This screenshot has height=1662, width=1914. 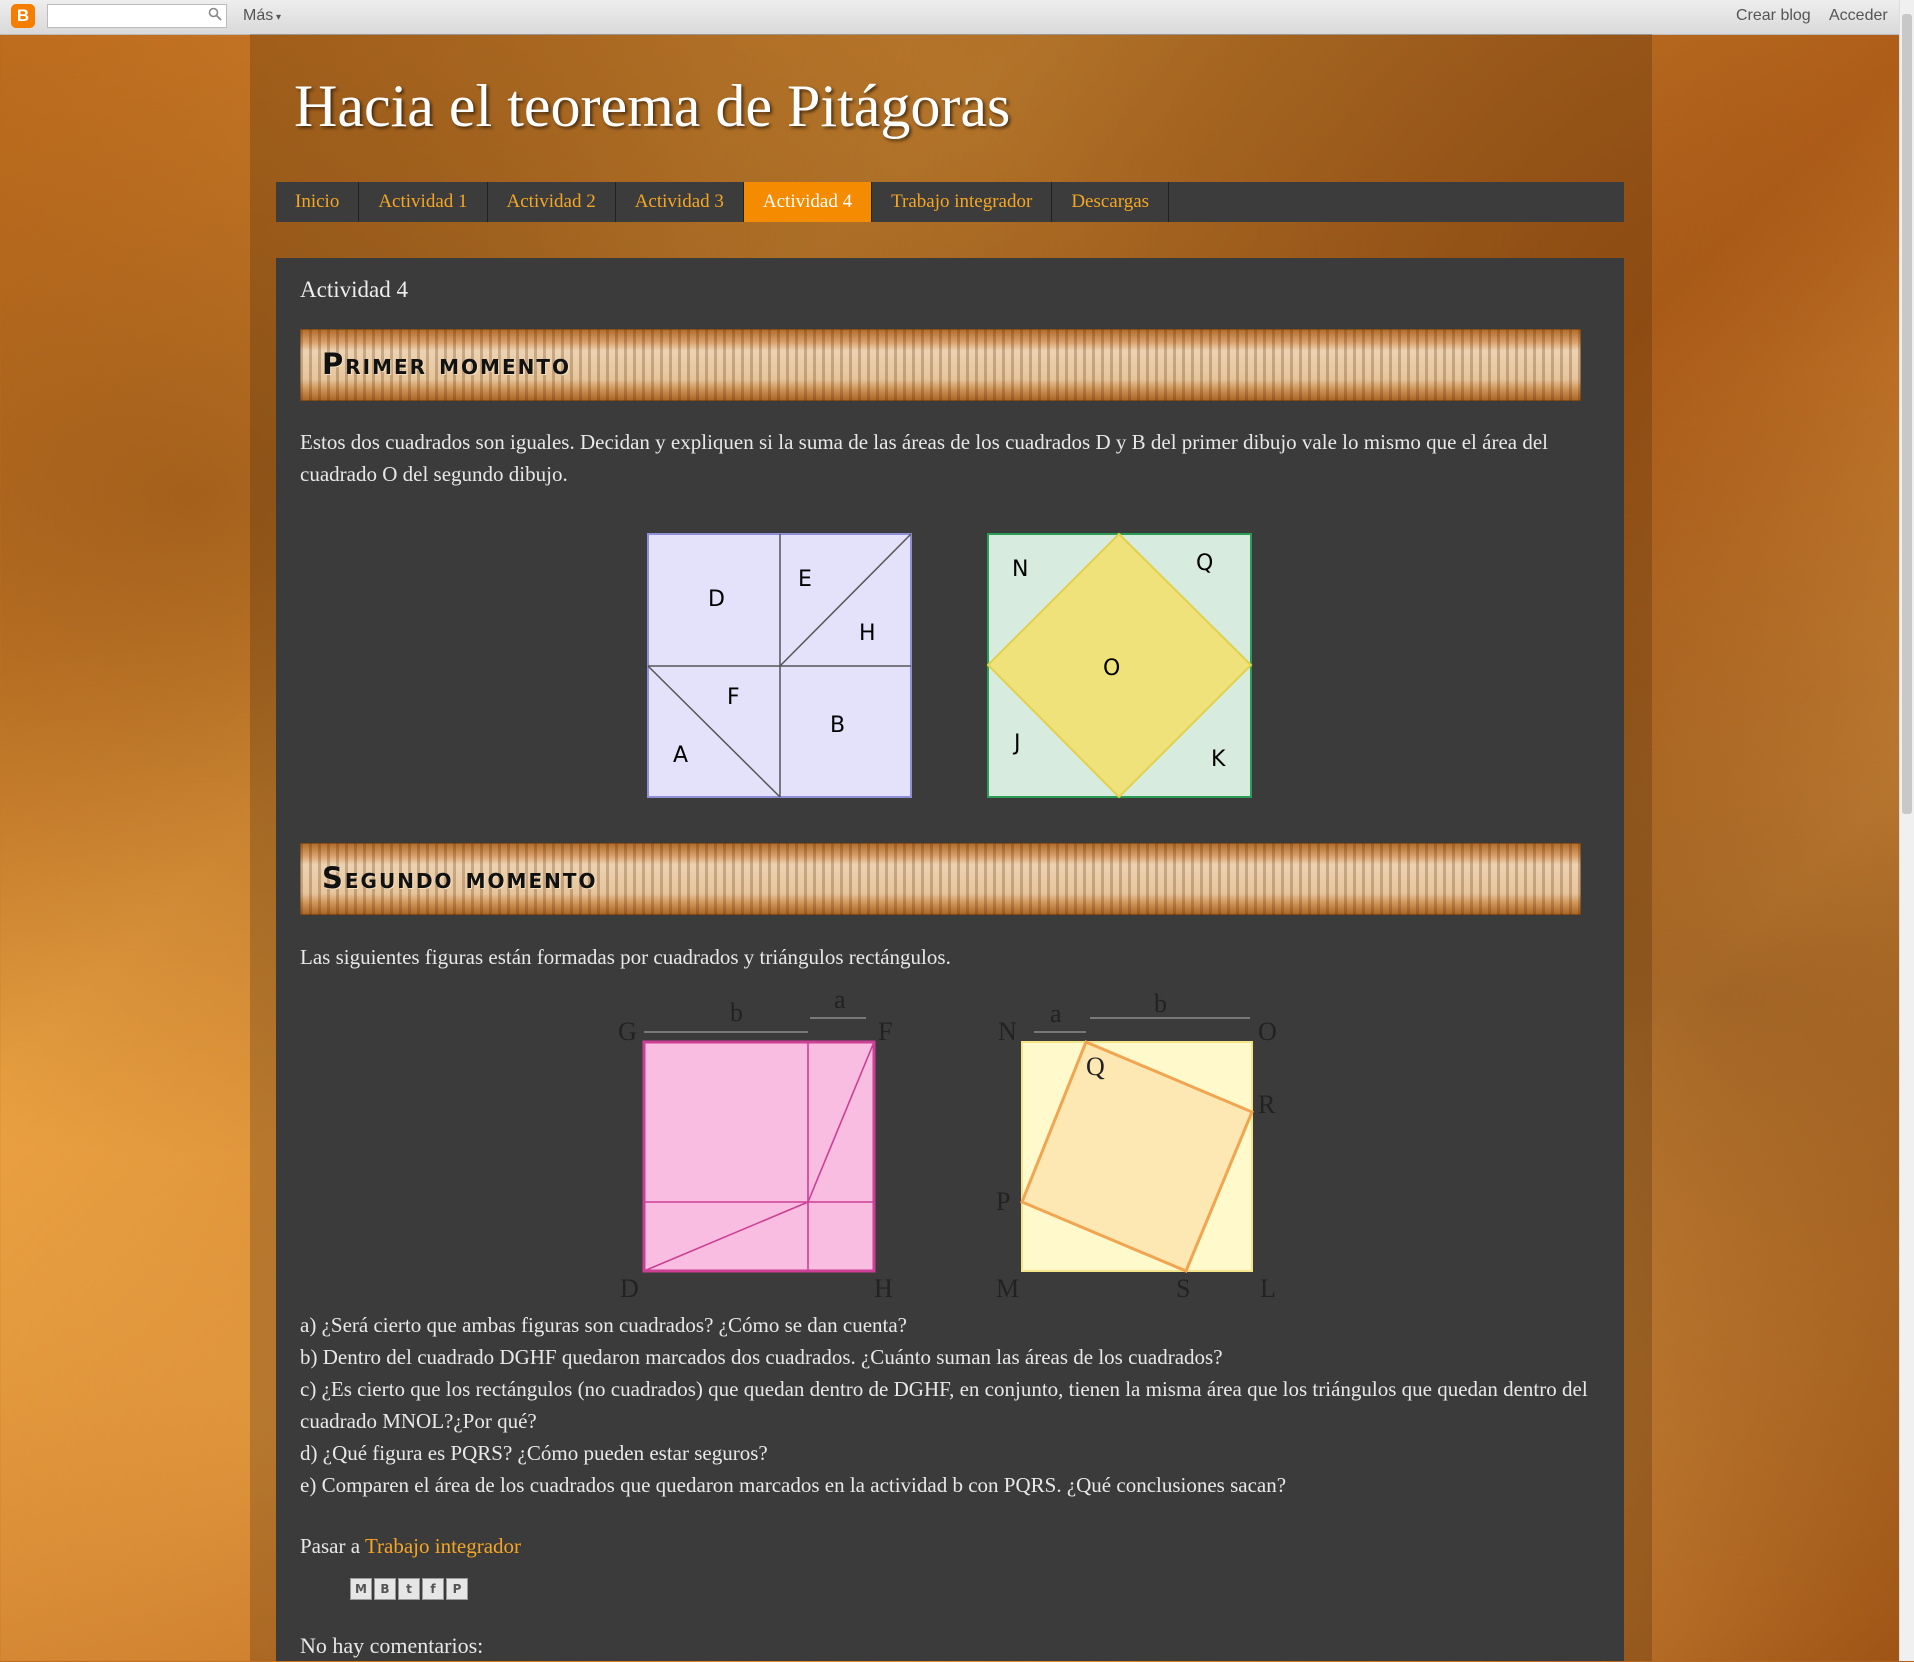 I want to click on section-banner-segundo-momento: Segundo momento, so click(x=940, y=879).